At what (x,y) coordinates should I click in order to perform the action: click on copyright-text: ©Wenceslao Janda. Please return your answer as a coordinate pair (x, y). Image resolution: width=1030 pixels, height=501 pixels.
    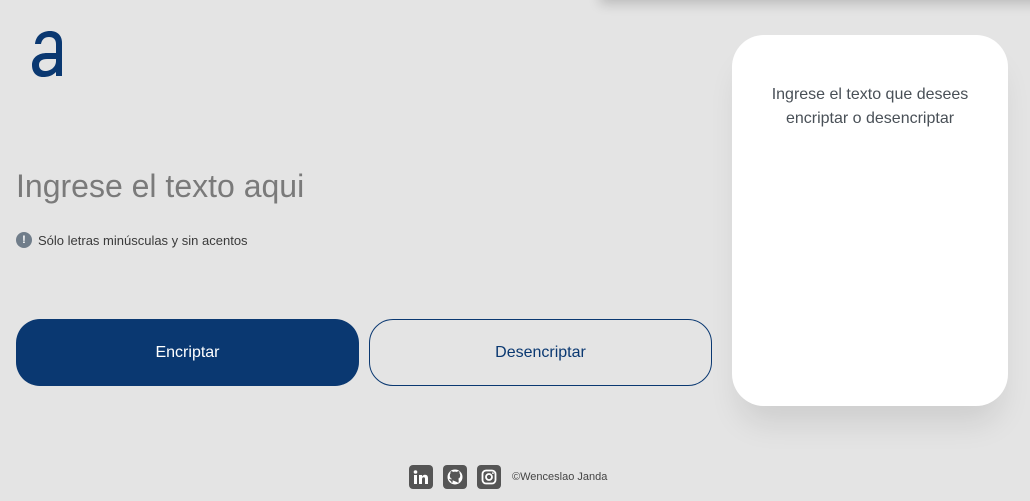
    Looking at the image, I should click on (560, 477).